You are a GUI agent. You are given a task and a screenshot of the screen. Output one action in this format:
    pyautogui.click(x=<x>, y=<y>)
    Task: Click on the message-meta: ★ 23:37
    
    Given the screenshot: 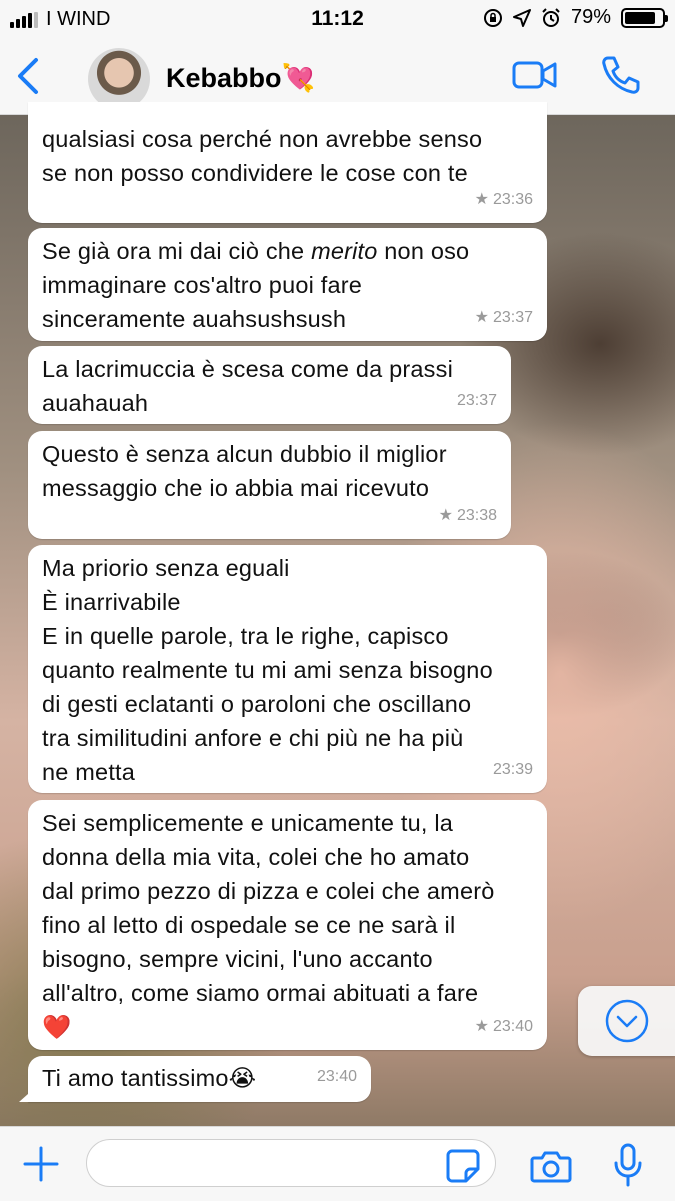 What is the action you would take?
    pyautogui.click(x=504, y=318)
    